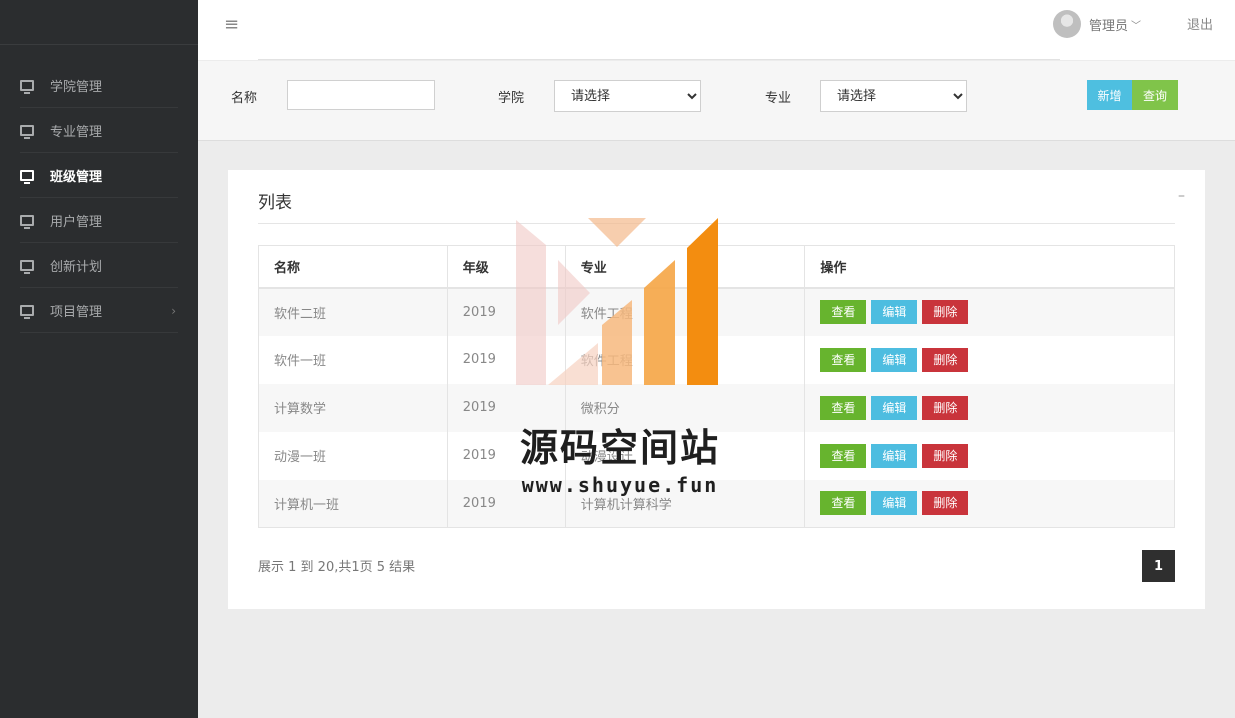  What do you see at coordinates (353, 267) in the screenshot?
I see `column-header-name: 名称` at bounding box center [353, 267].